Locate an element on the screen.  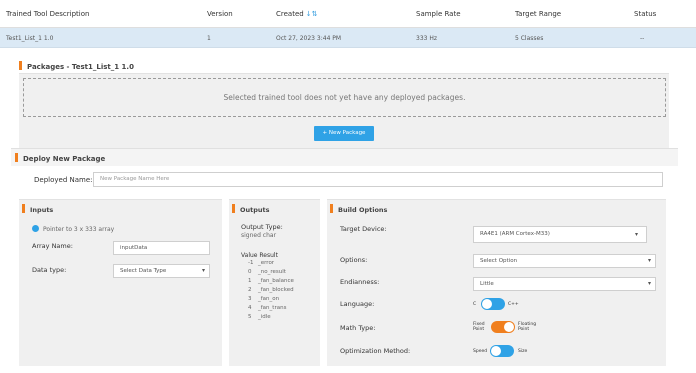
output-result: _fan_blocked is located at coordinates (276, 290).